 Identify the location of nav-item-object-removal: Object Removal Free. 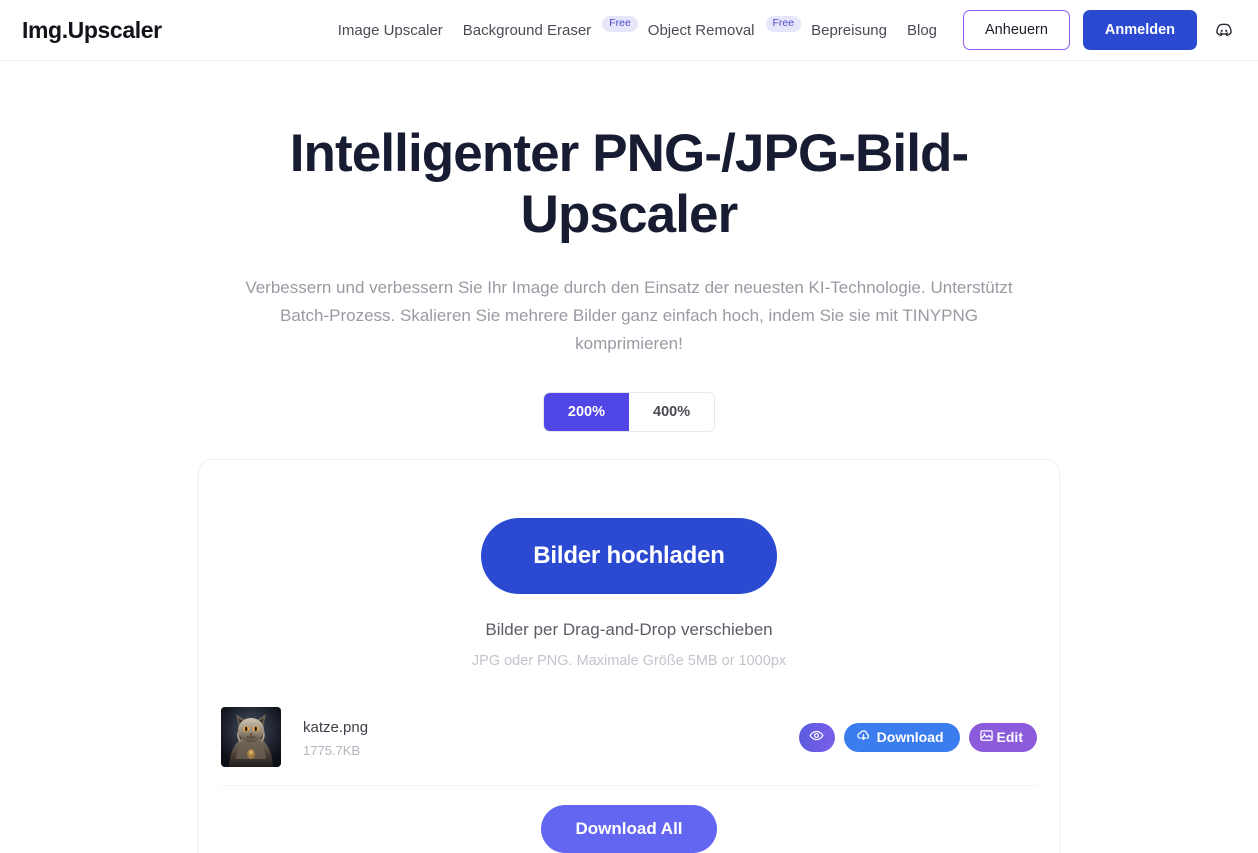
(720, 26).